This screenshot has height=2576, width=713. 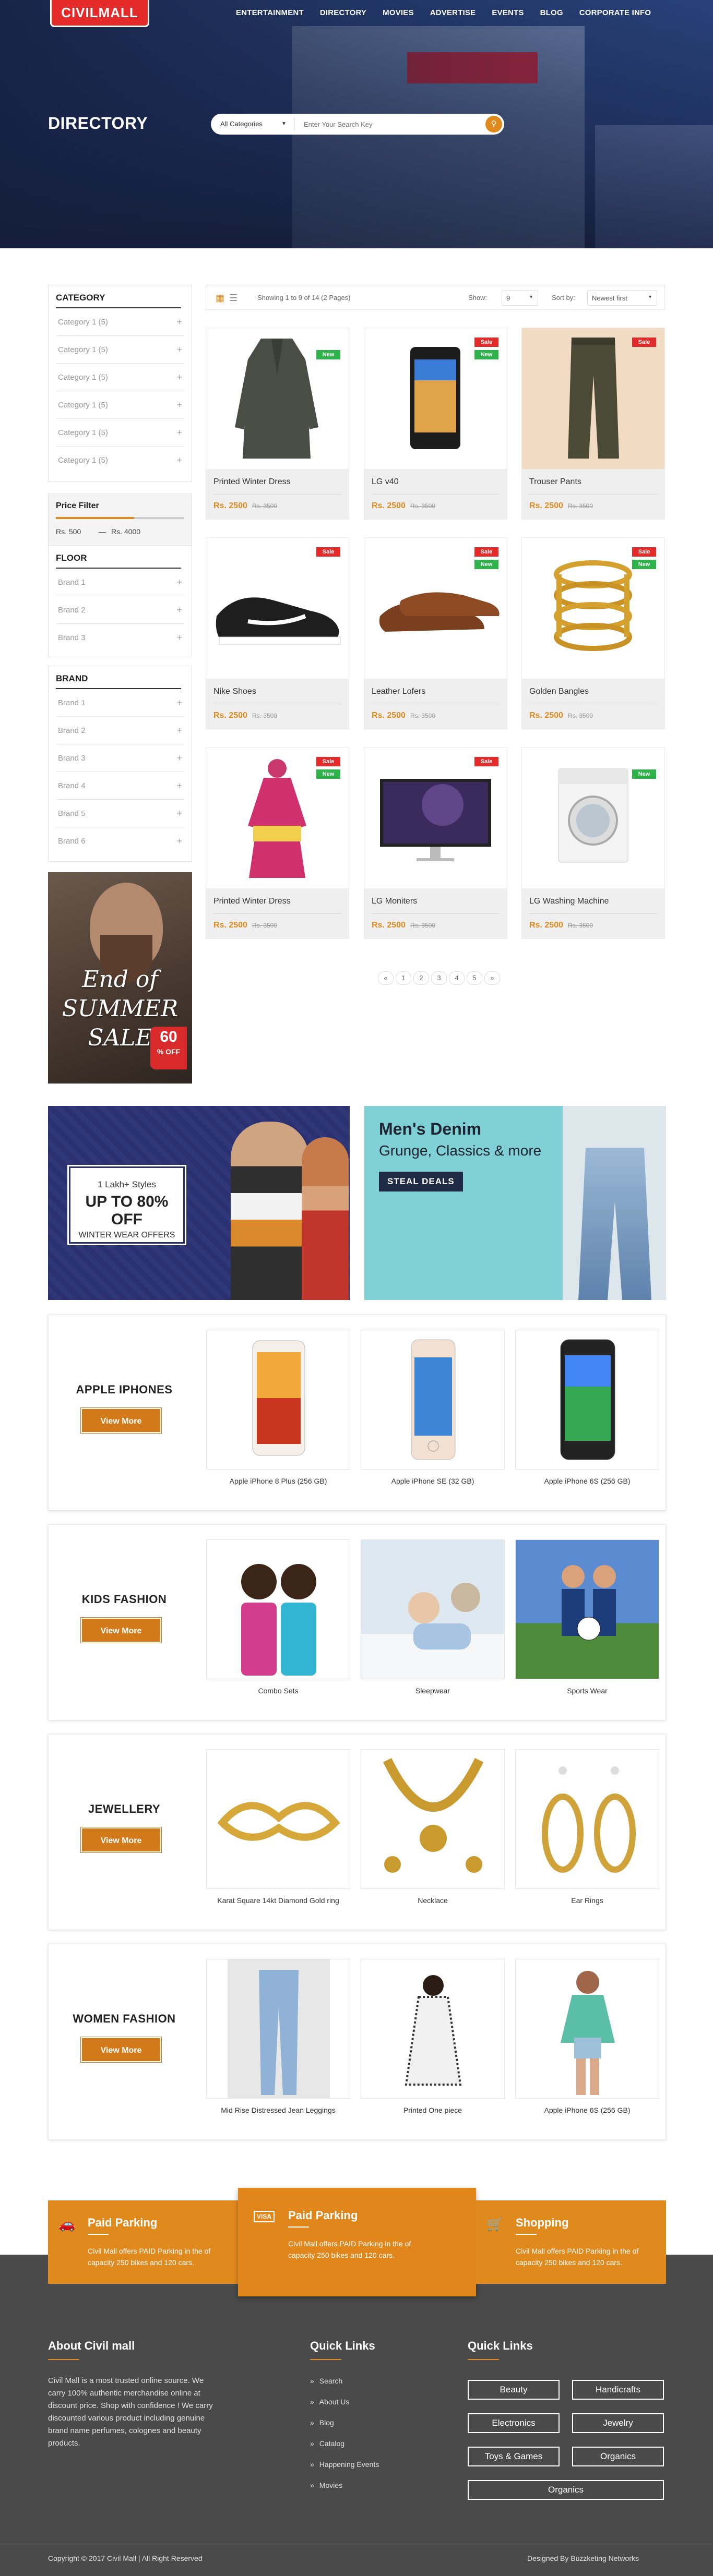 I want to click on page-next: », so click(x=492, y=978).